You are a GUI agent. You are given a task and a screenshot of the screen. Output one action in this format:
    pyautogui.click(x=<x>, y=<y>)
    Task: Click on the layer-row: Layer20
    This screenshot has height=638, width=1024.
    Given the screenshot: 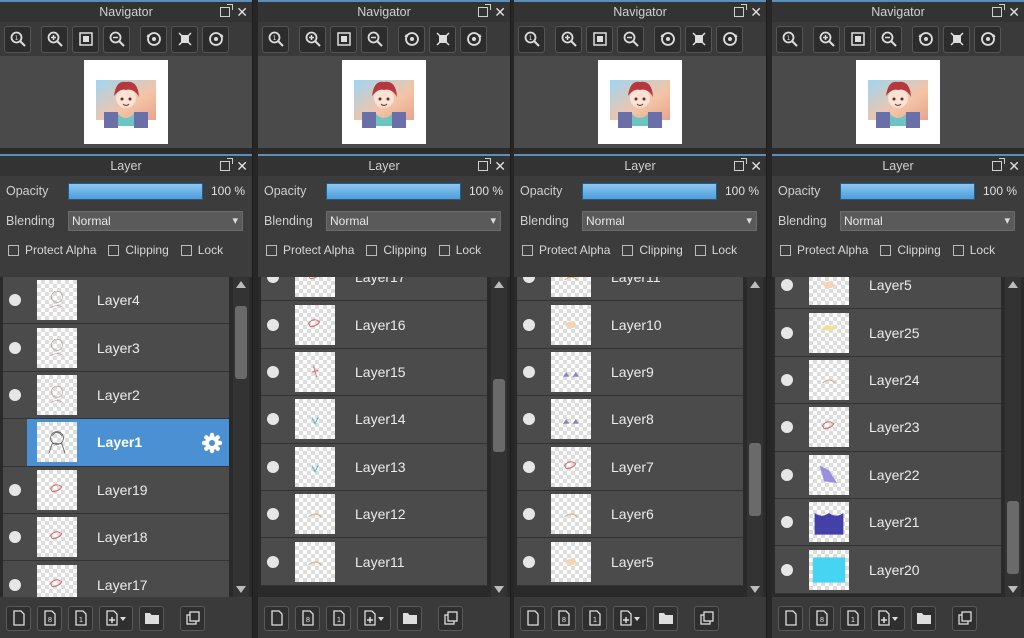 What is the action you would take?
    pyautogui.click(x=888, y=570)
    